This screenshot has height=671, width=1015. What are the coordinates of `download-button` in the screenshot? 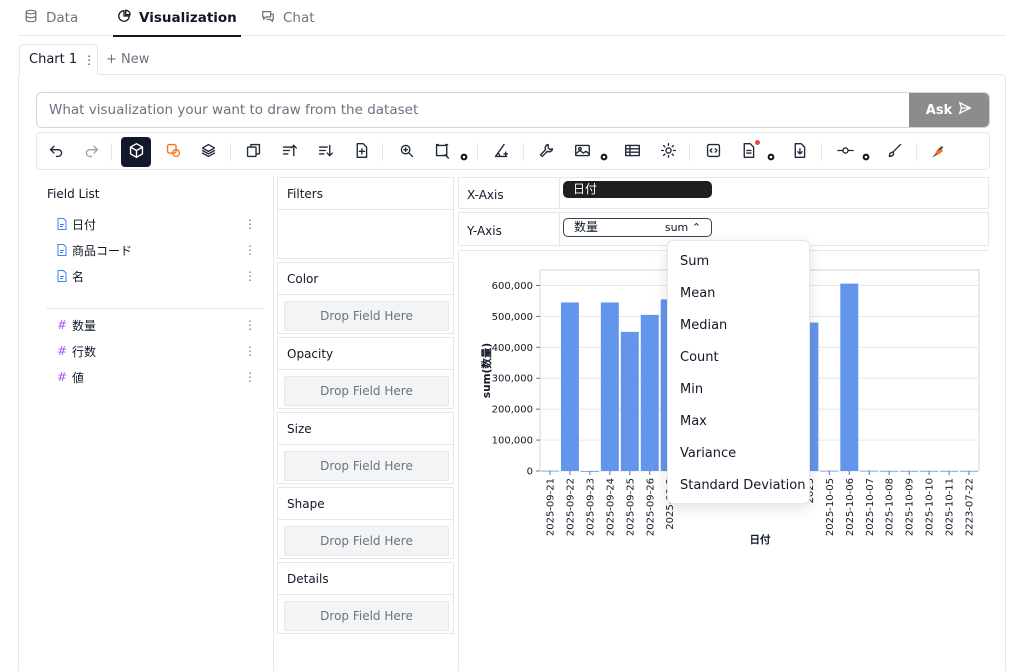 It's located at (799, 152).